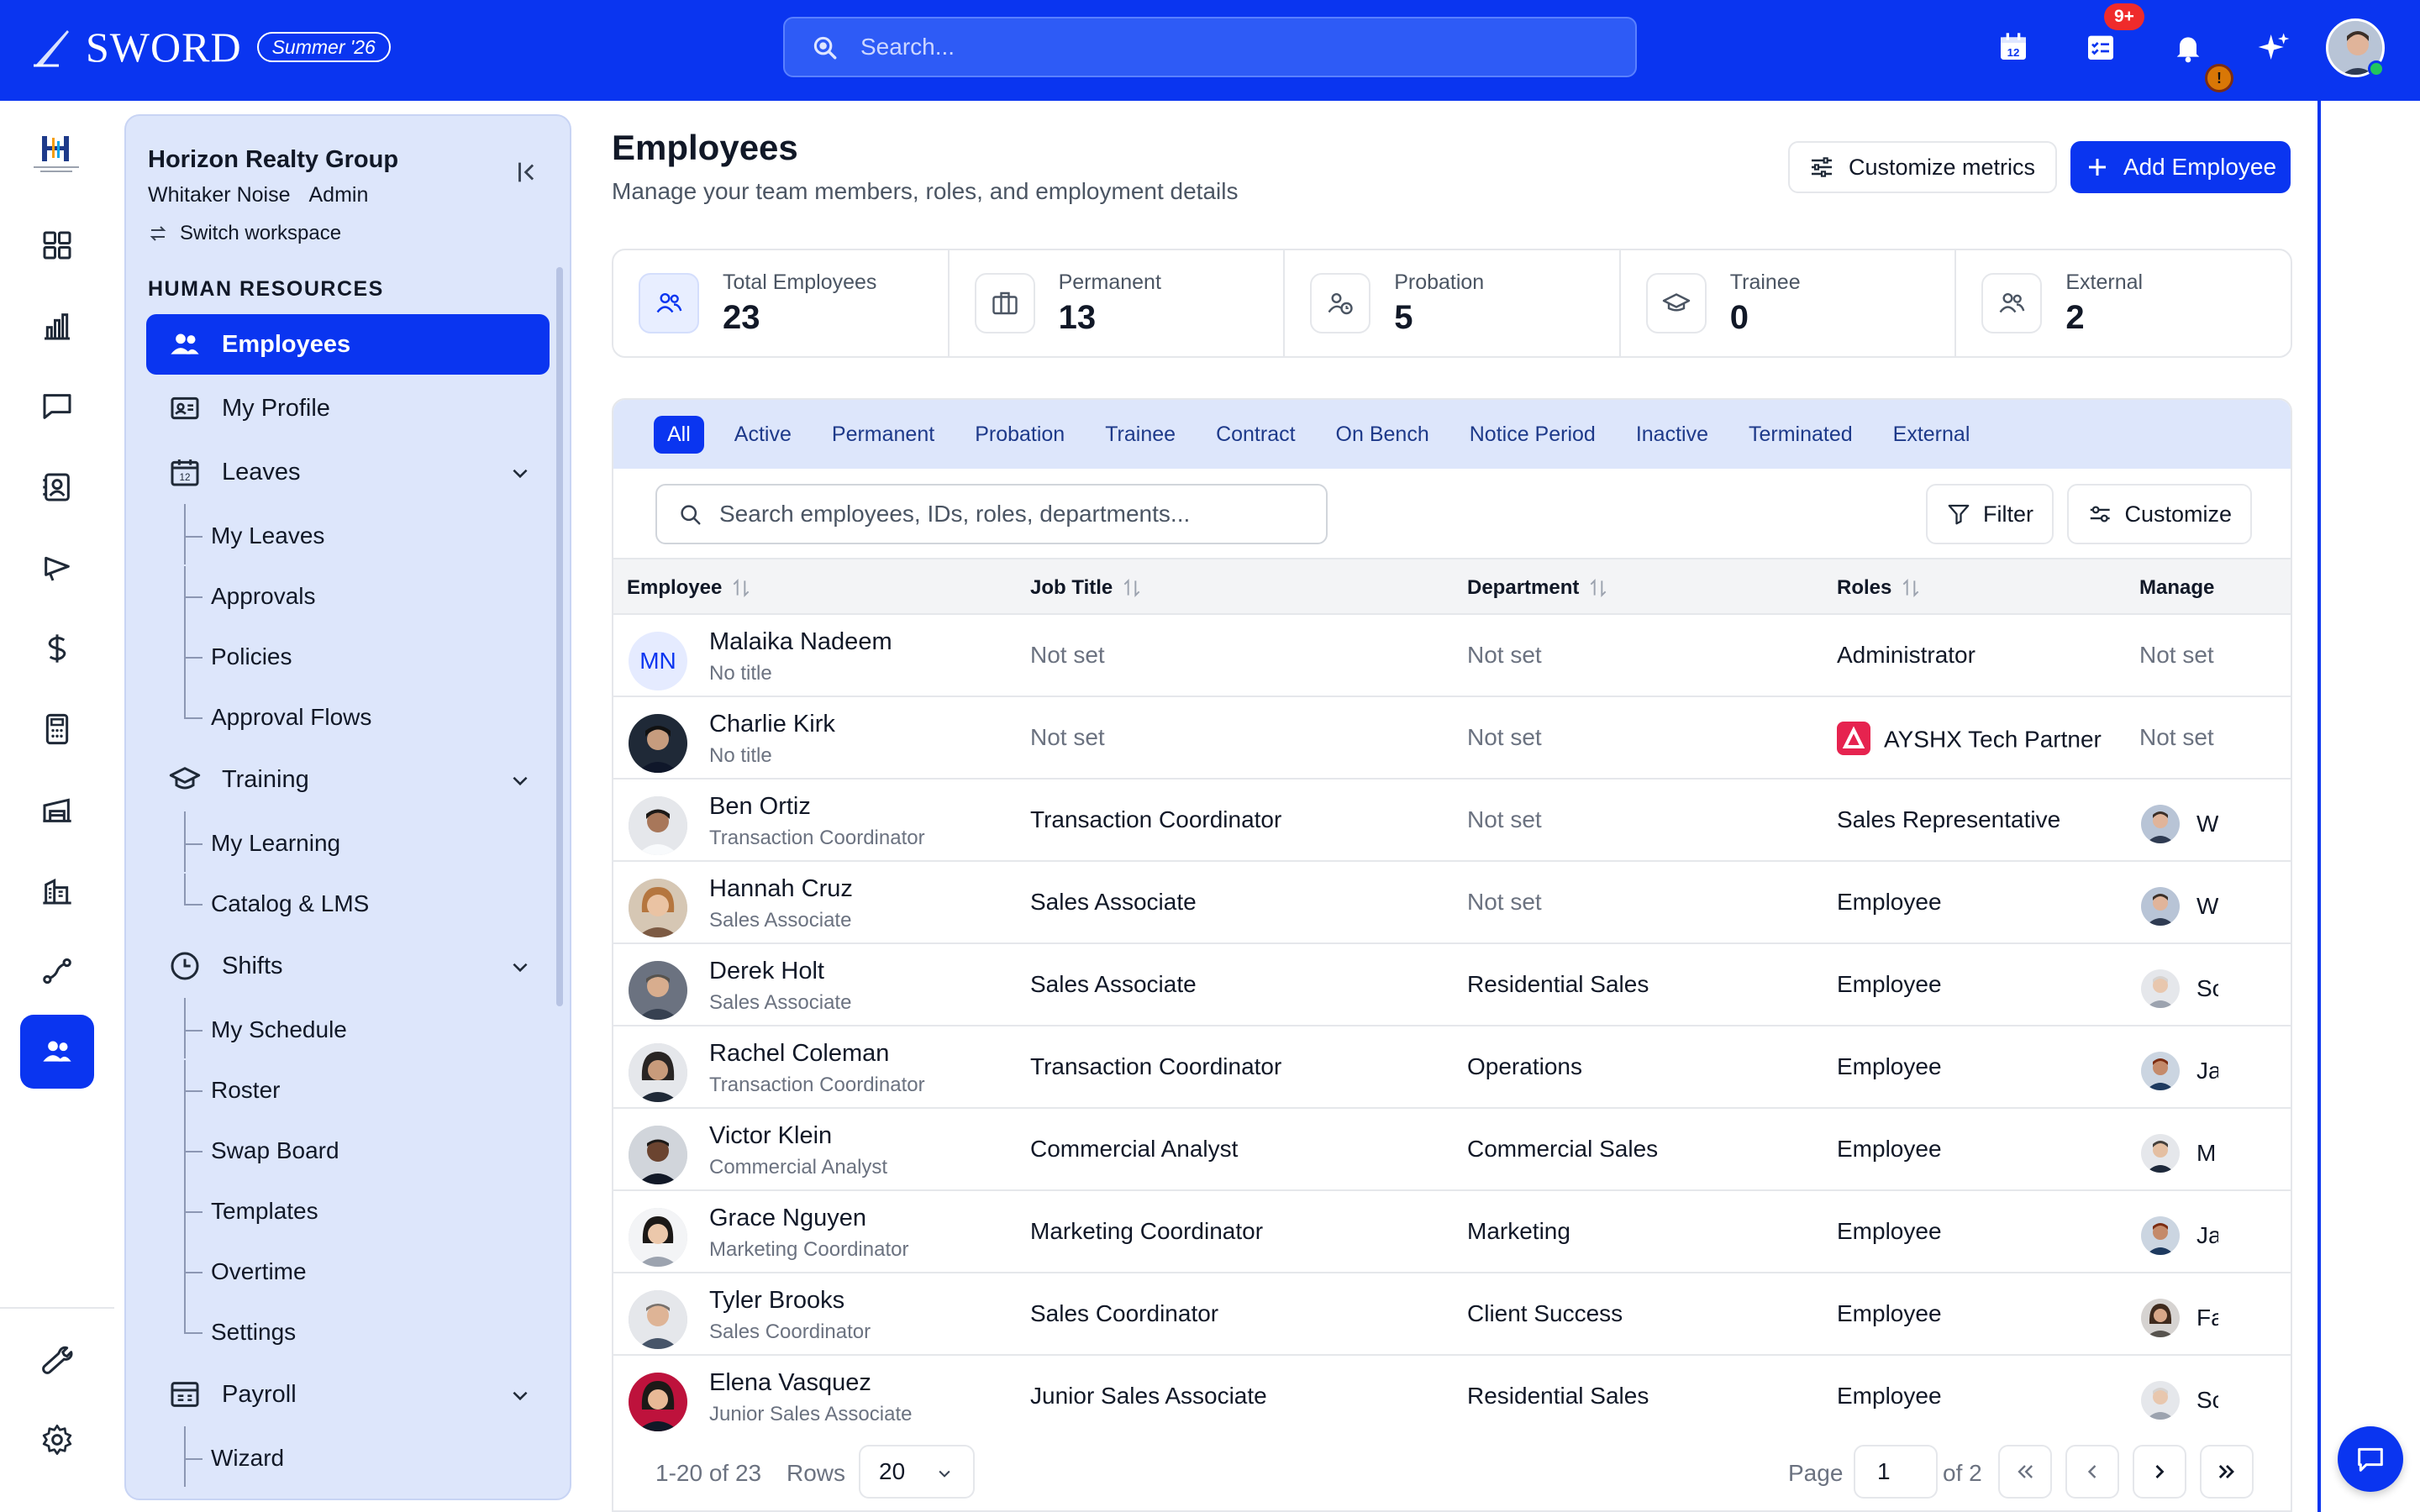 Image resolution: width=2420 pixels, height=1512 pixels. I want to click on sidebar-item-catalog: Catalog & LMS, so click(348, 904).